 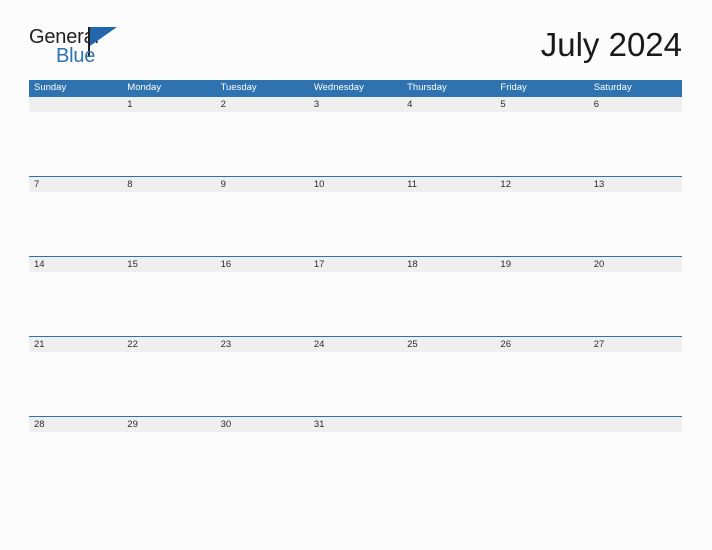 What do you see at coordinates (75, 344) in the screenshot?
I see `day-cell: 21` at bounding box center [75, 344].